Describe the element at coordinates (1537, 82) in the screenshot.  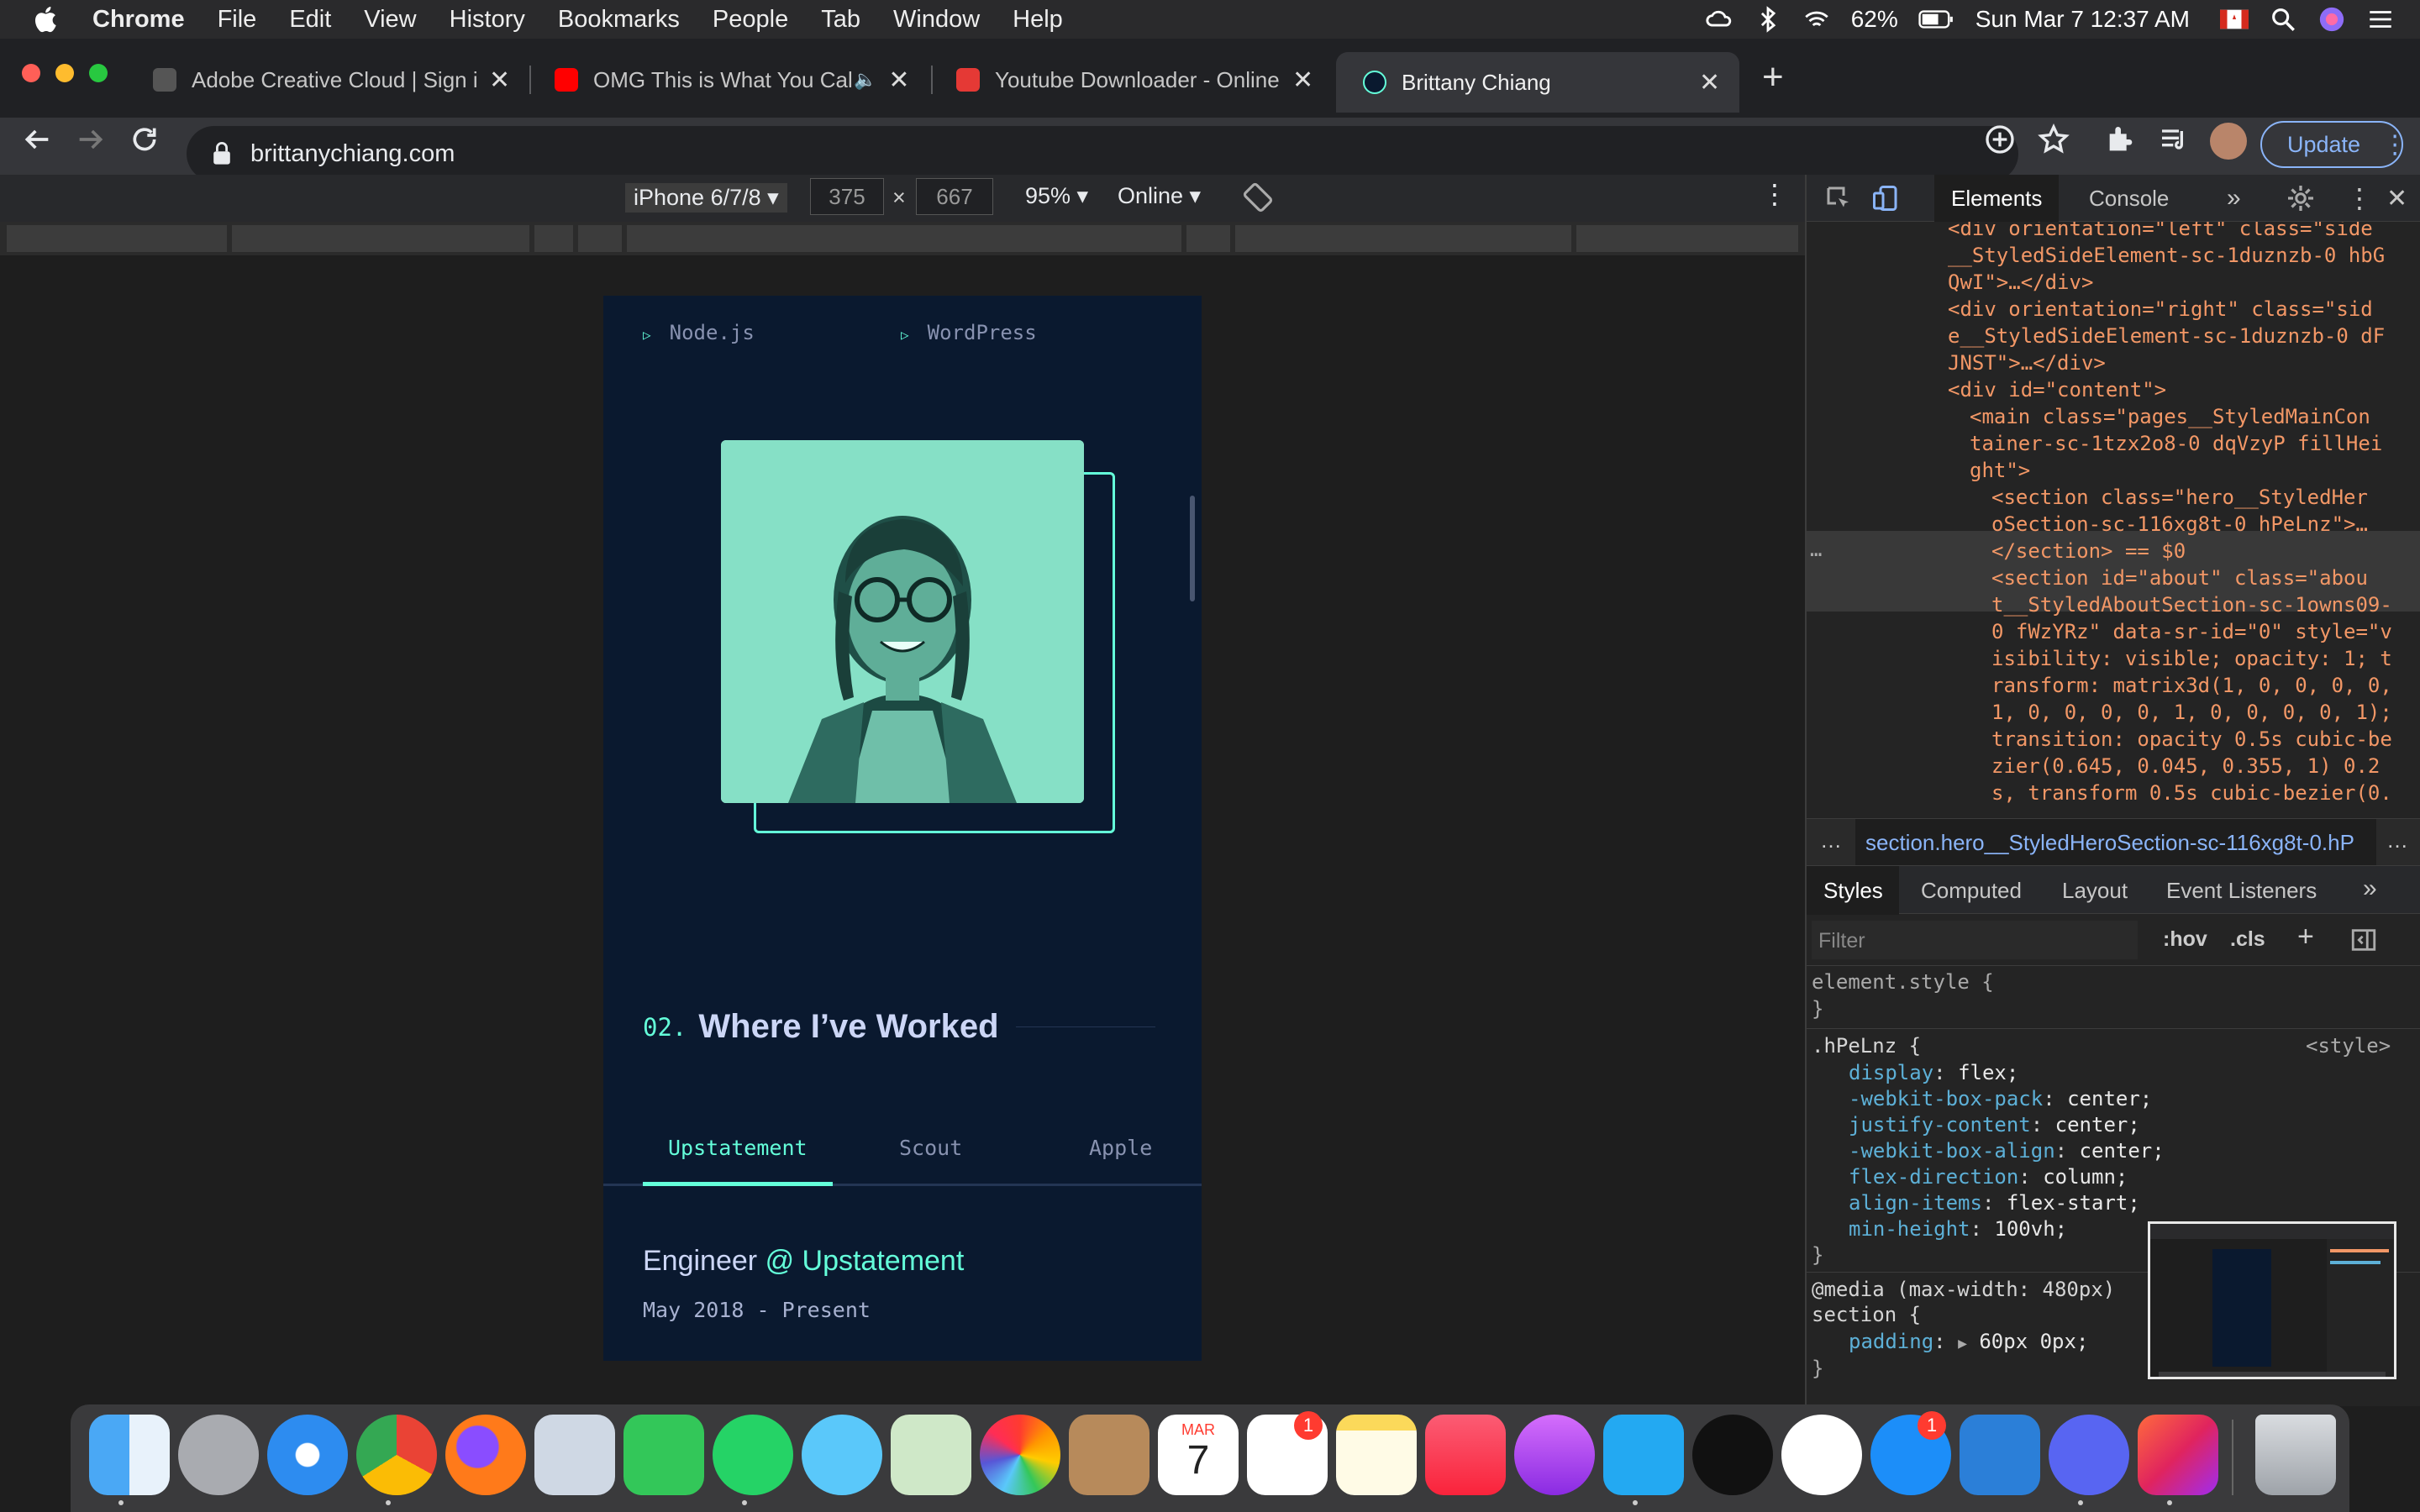
I see `tab-brittany-chiang: Brittany Chiang ✕` at that location.